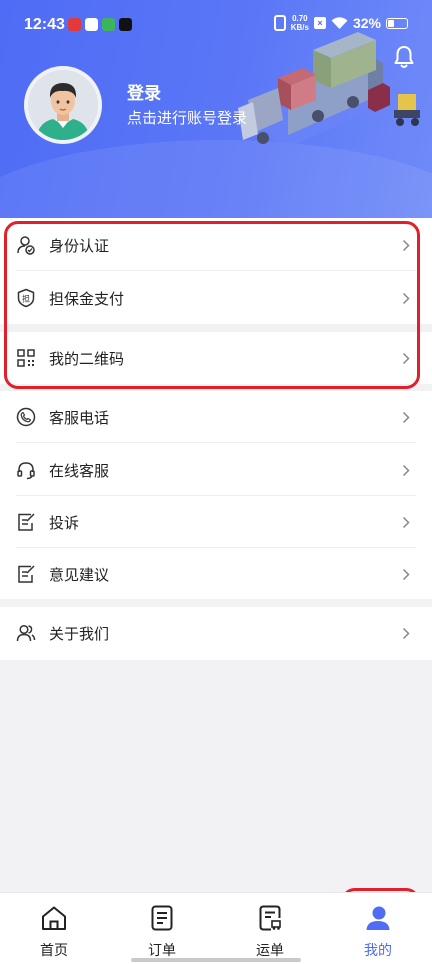 This screenshot has width=432, height=964. Describe the element at coordinates (26, 245) in the screenshot. I see `user-verify-icon` at that location.